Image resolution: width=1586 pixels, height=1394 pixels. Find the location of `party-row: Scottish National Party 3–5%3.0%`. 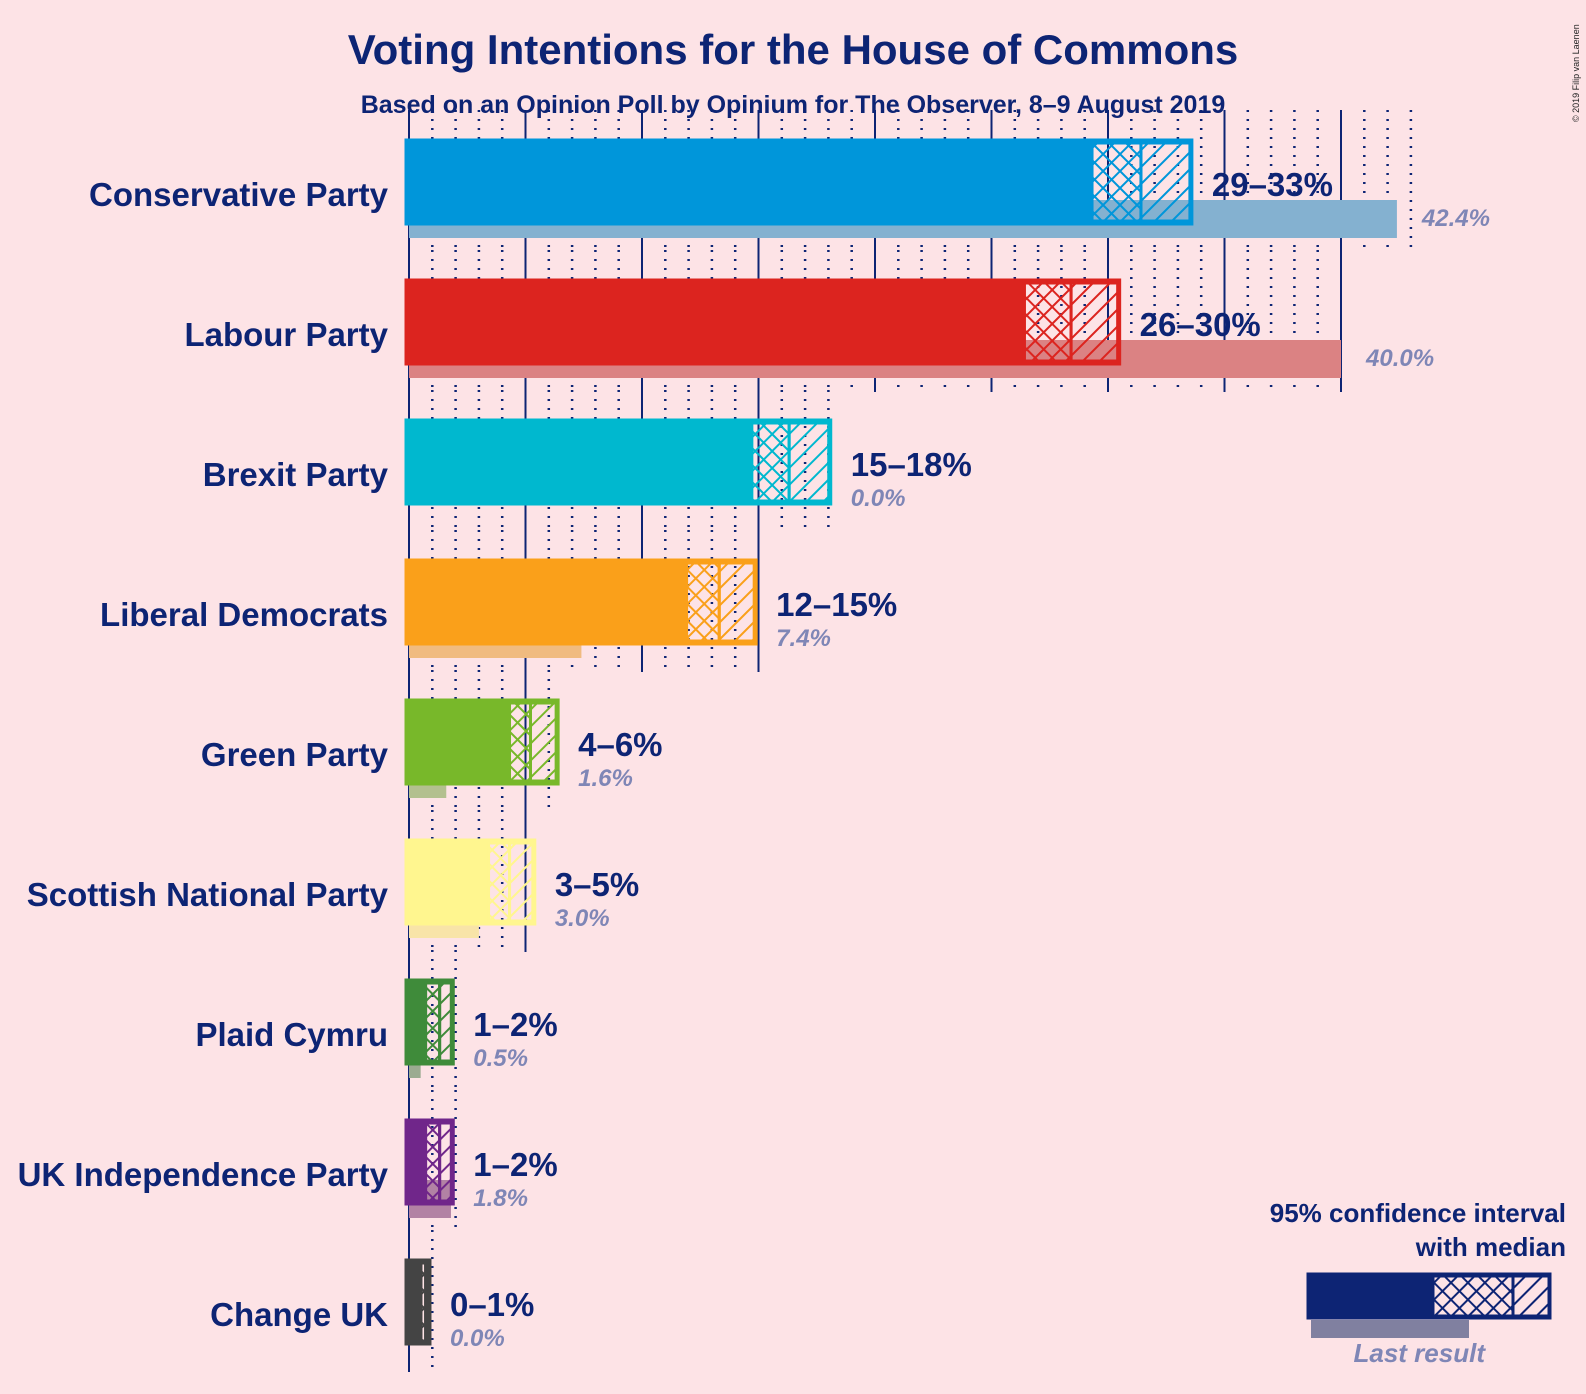

party-row: Scottish National Party 3–5%3.0% is located at coordinates (333, 888).